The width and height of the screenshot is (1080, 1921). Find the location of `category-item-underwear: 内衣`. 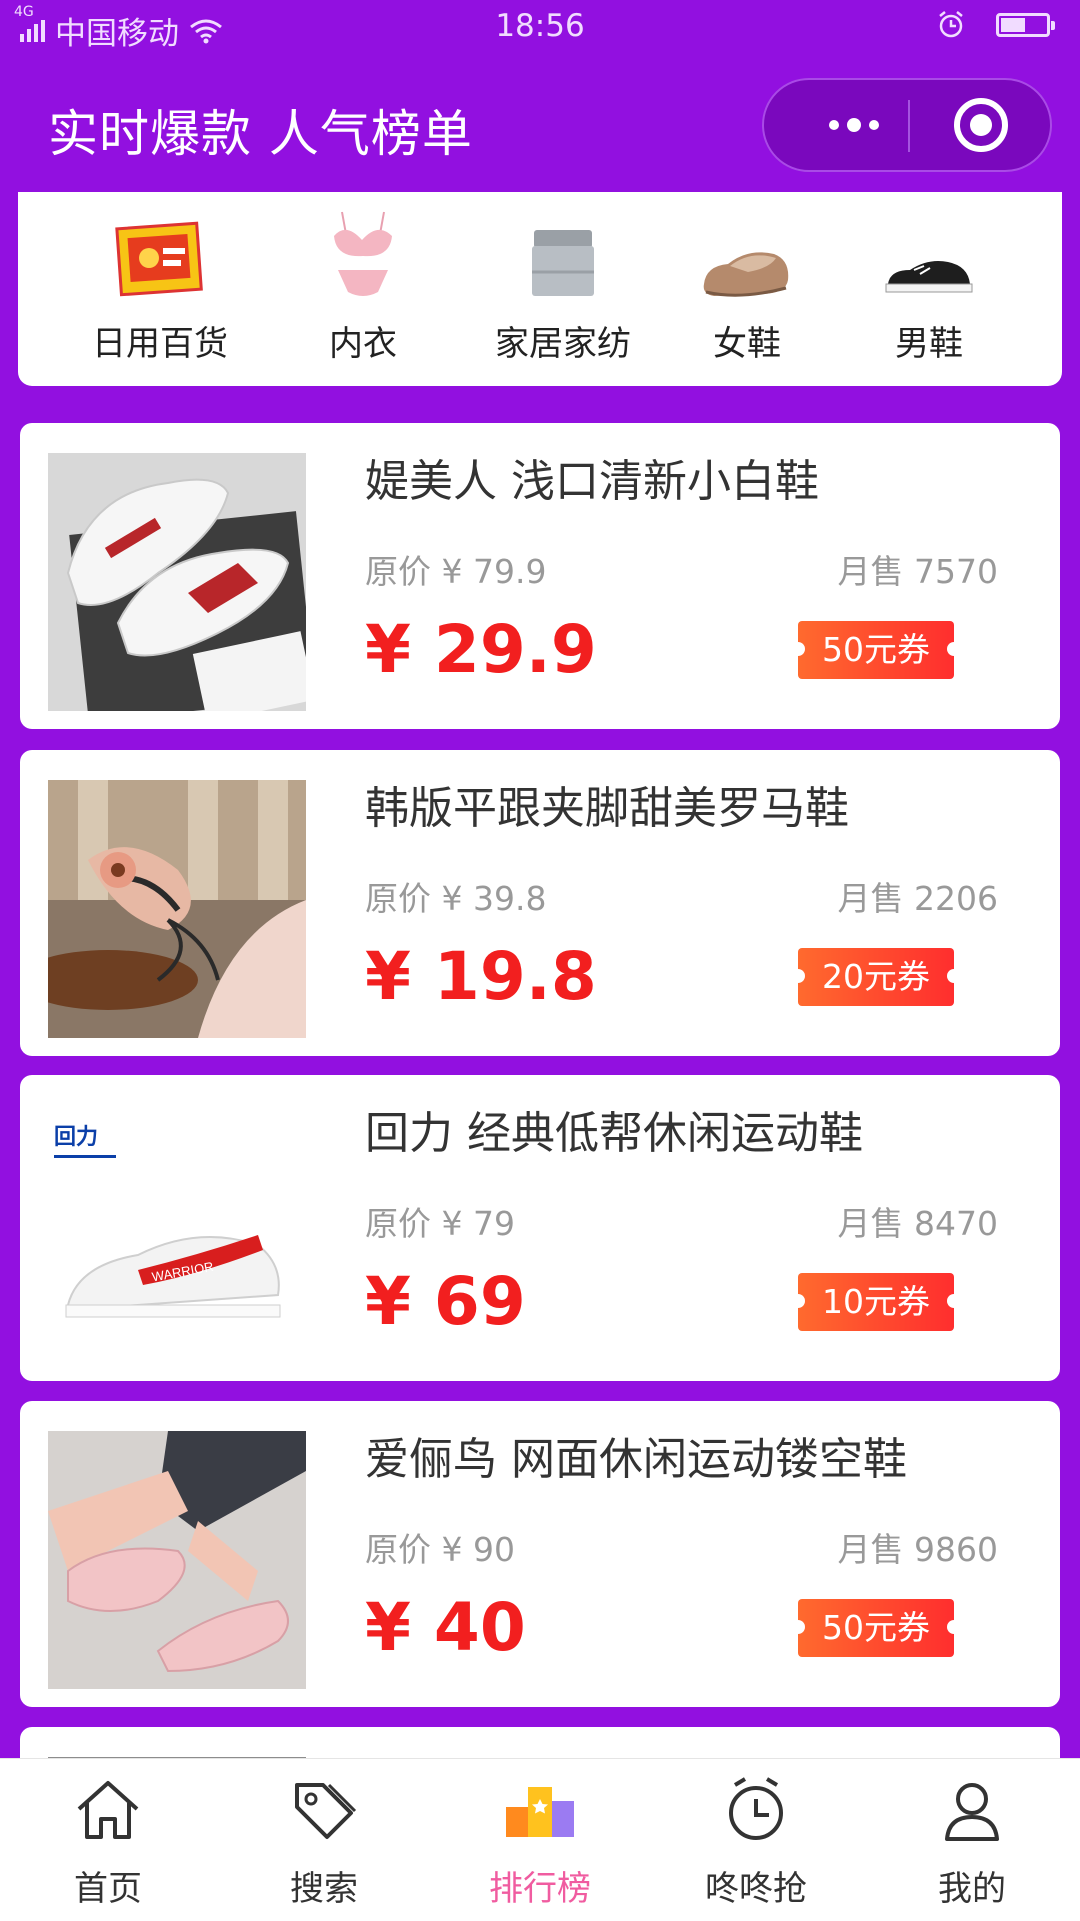

category-item-underwear: 内衣 is located at coordinates (363, 285).